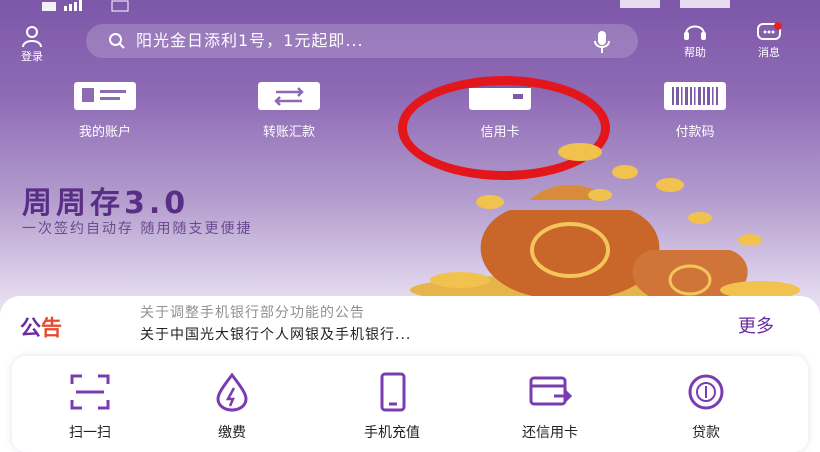  Describe the element at coordinates (778, 26) in the screenshot. I see `unread-dot` at that location.